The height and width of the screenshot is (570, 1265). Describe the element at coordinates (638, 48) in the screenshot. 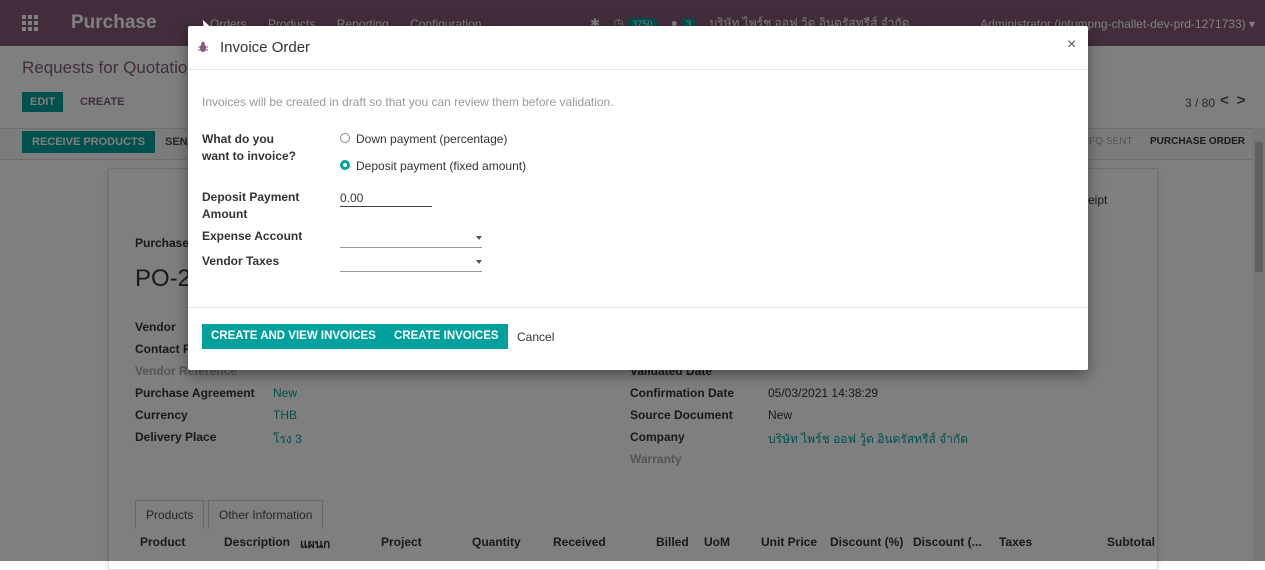

I see `dialog-header: Invoice Order ×` at that location.